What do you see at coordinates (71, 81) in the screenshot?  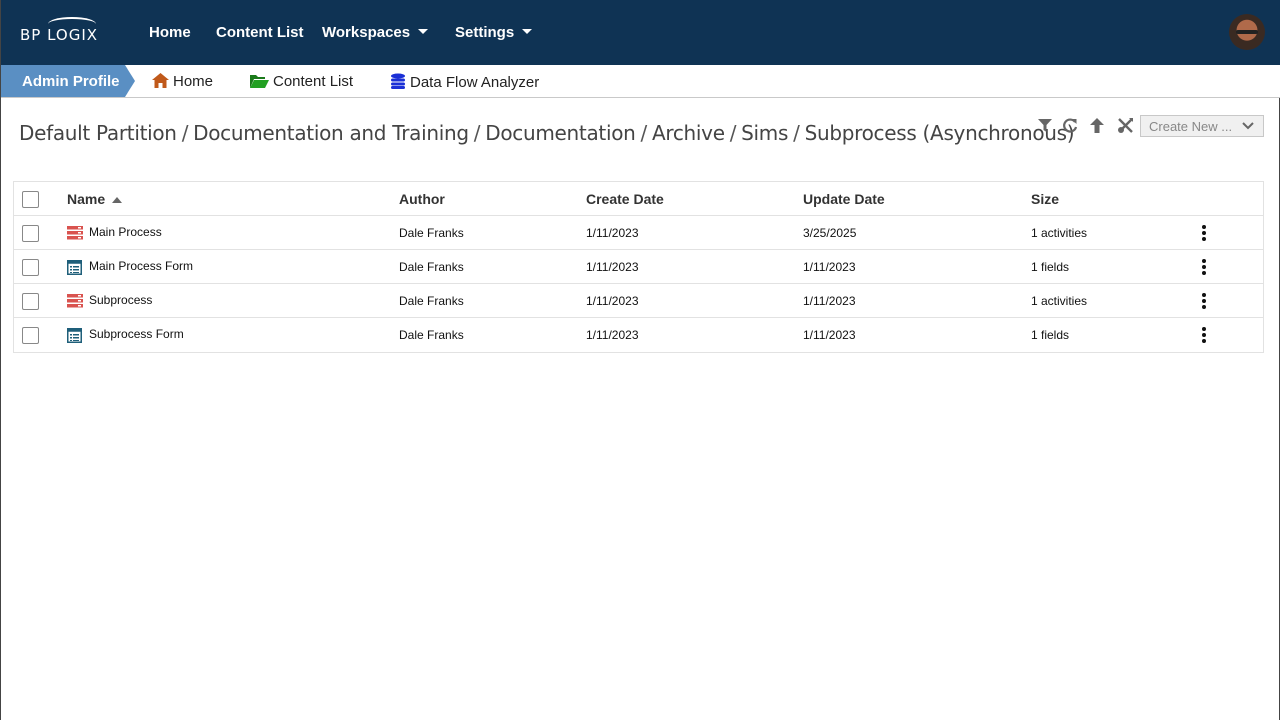 I see `admin-profile-label: Admin Profile` at bounding box center [71, 81].